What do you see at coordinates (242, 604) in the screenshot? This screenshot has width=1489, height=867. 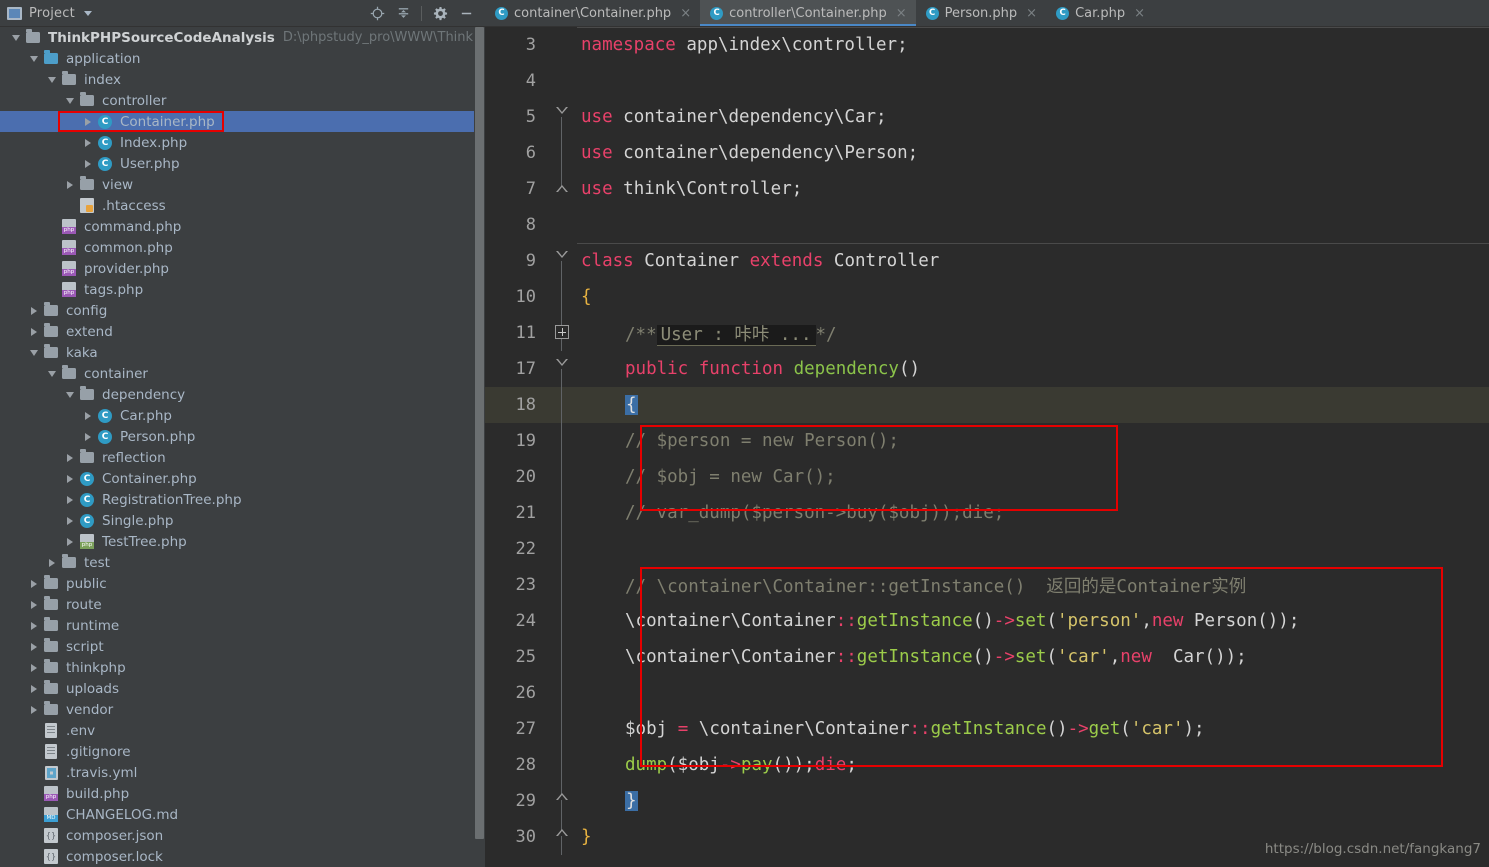 I see `tree-item: route` at bounding box center [242, 604].